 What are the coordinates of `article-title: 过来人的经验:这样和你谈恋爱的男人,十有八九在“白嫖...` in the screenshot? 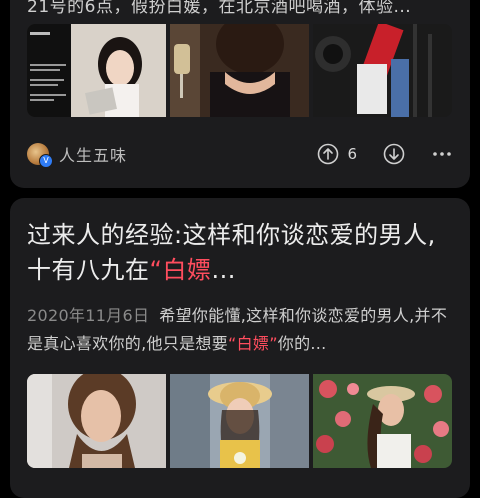 It's located at (240, 253).